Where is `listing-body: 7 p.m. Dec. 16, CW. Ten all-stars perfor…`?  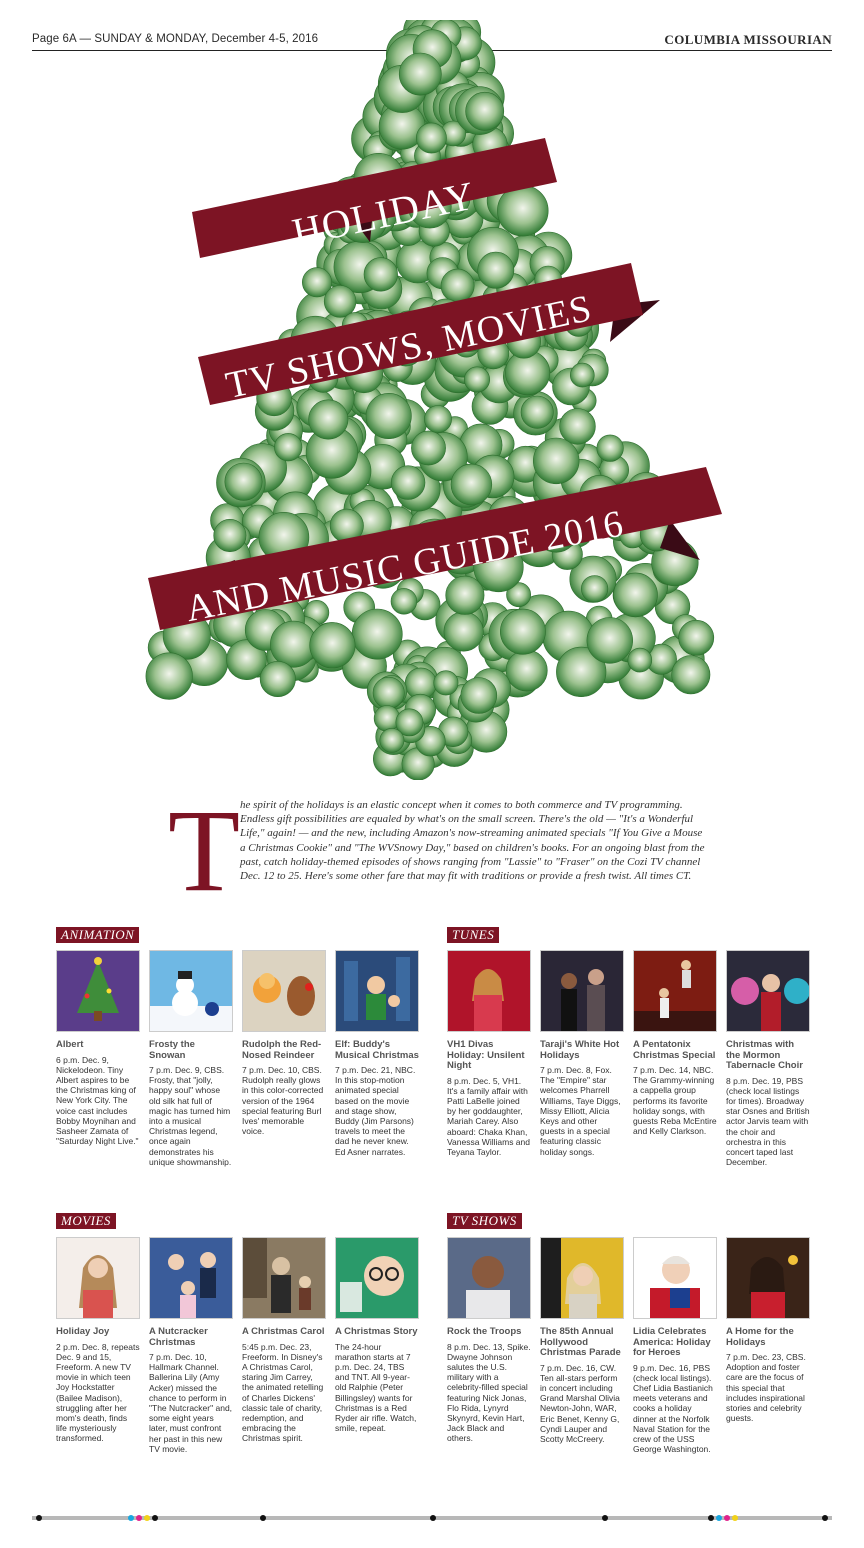
listing-body: 7 p.m. Dec. 16, CW. Ten all-stars perfor… is located at coordinates (580, 1403).